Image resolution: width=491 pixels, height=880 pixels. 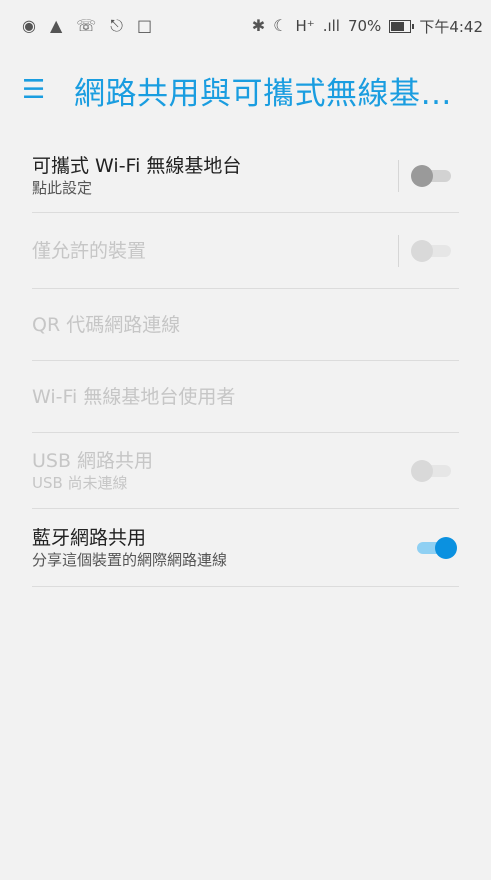 What do you see at coordinates (29, 25) in the screenshot?
I see `wifi-hotspot-icon: ◉` at bounding box center [29, 25].